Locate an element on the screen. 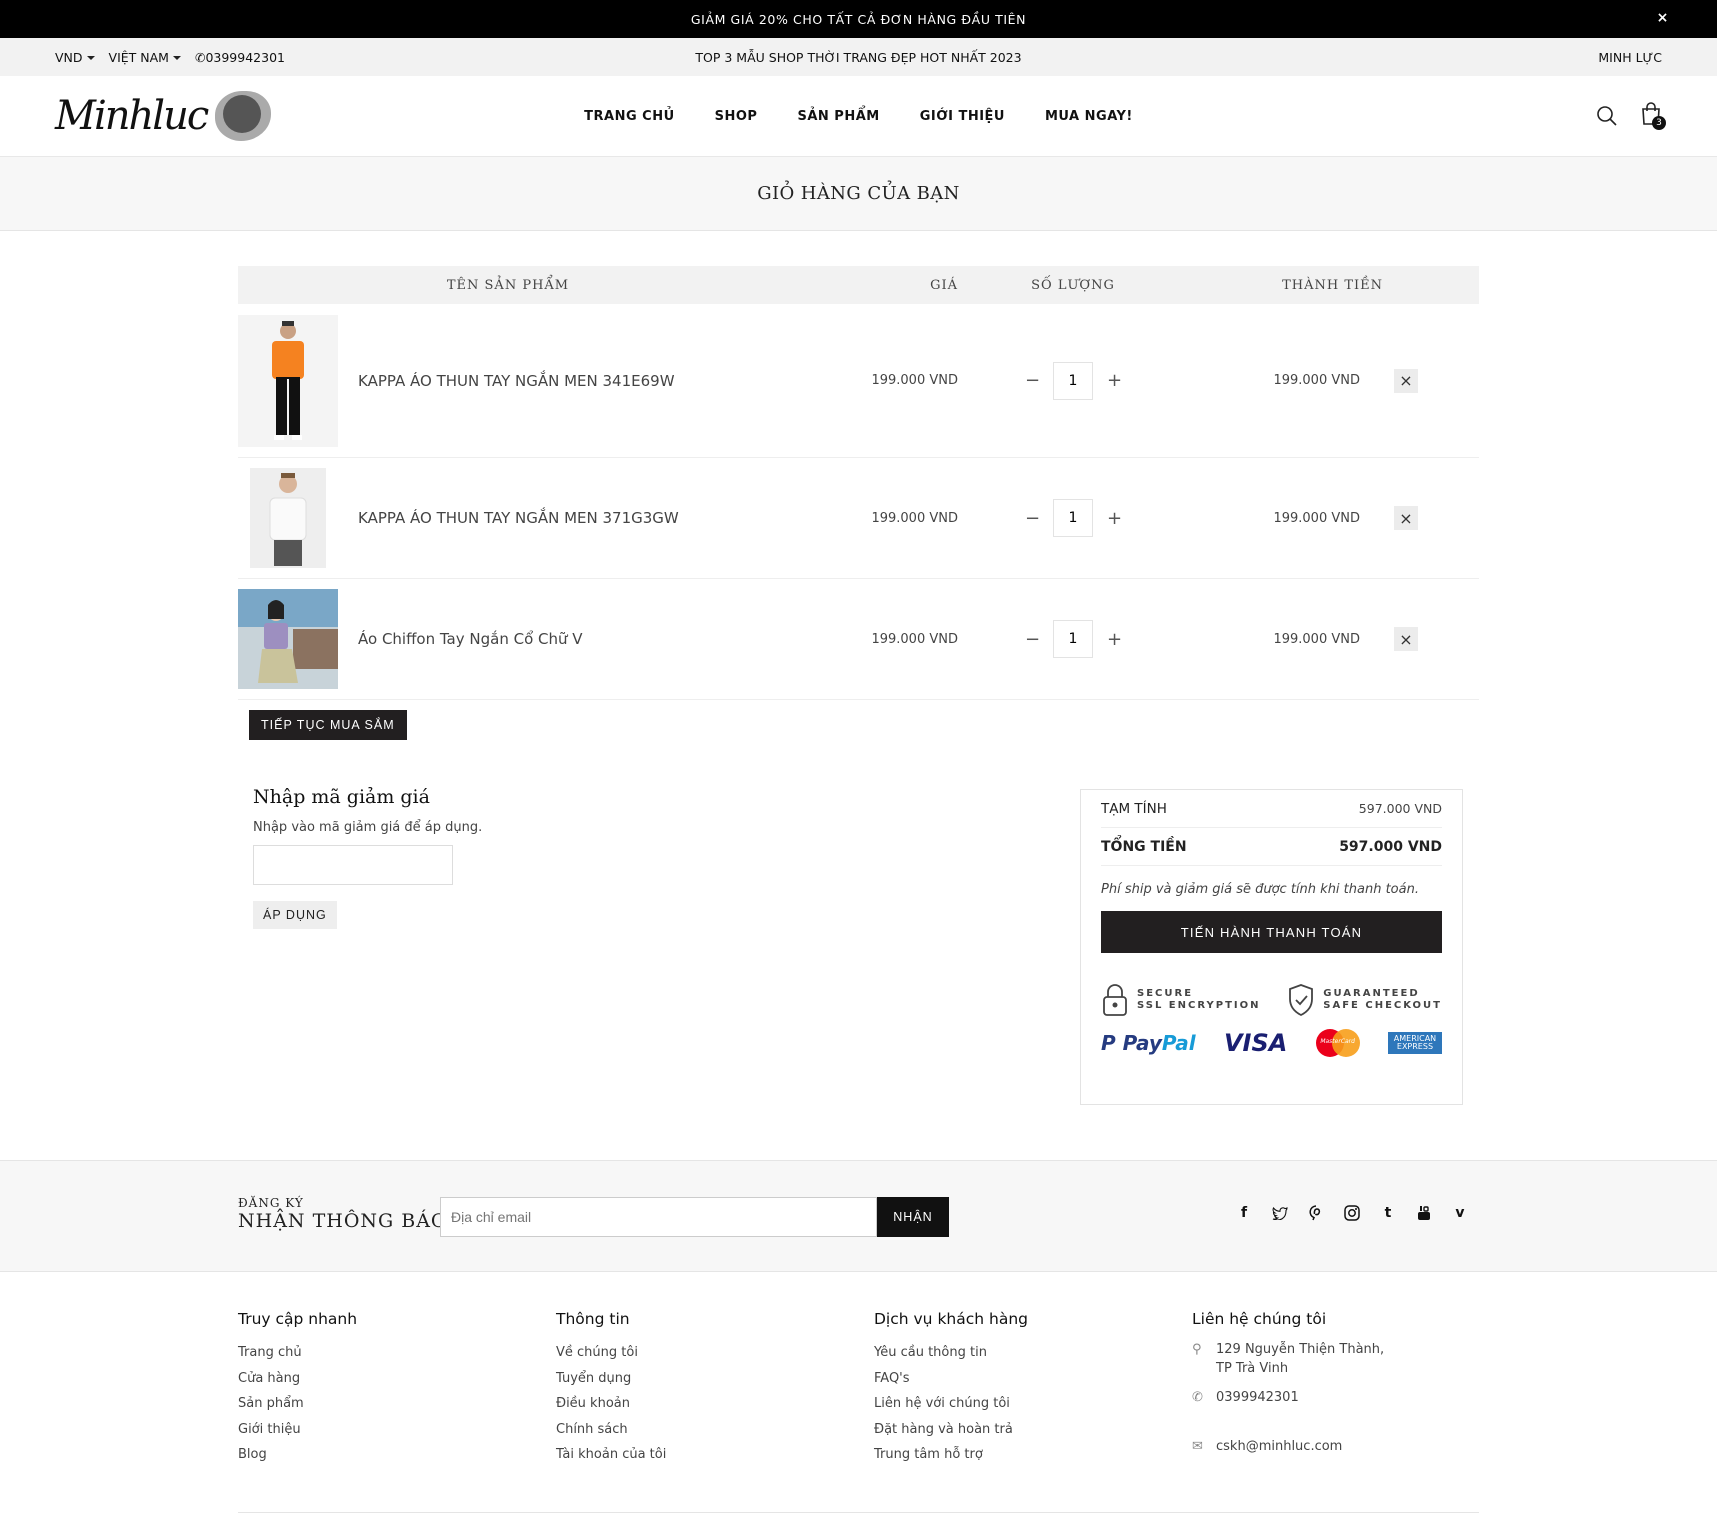  footer-link: Yêu cầu thông tin is located at coordinates (1033, 1353).